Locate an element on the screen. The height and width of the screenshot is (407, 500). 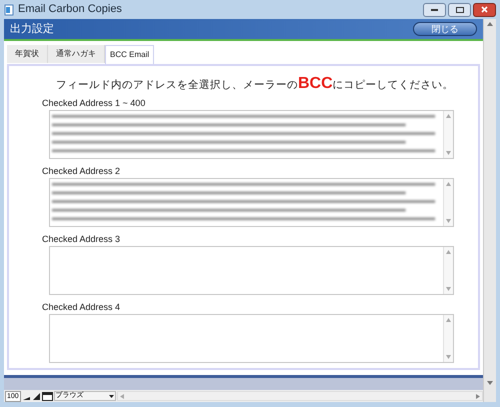
close-icon is located at coordinates (484, 9).